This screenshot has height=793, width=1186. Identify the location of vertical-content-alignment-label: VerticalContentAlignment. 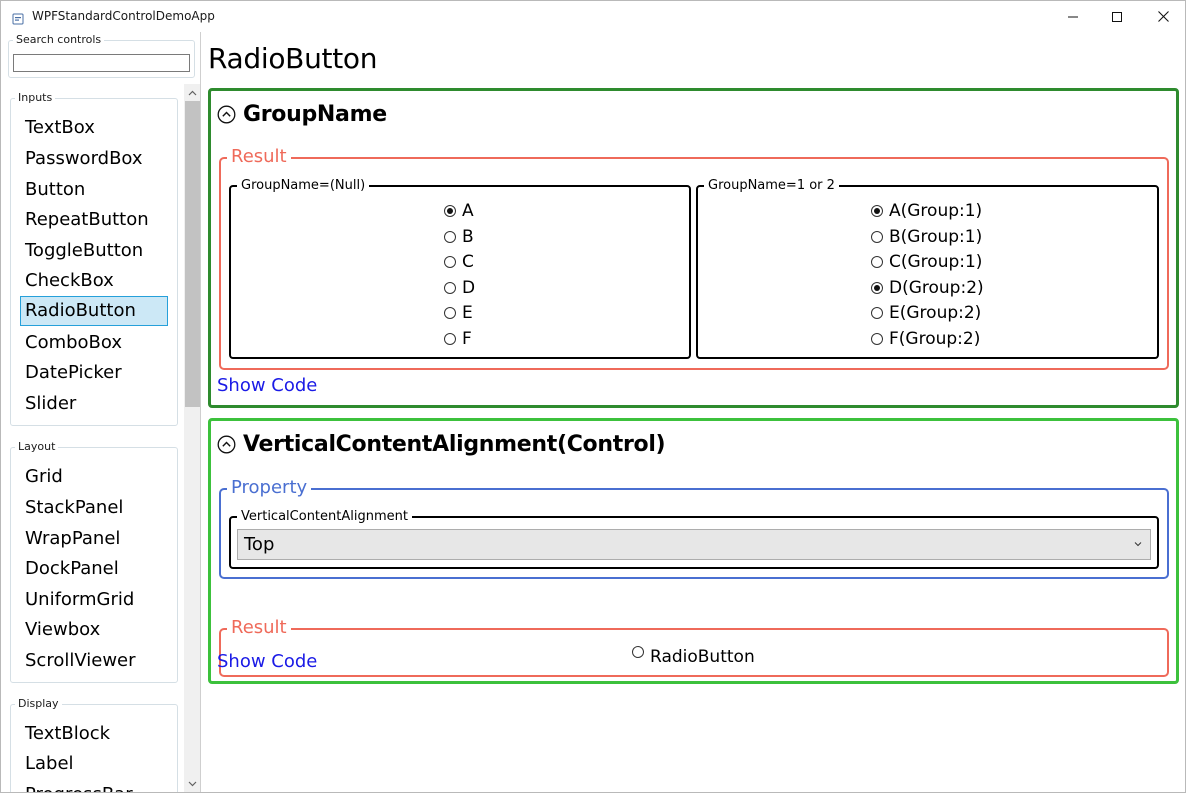
(324, 517).